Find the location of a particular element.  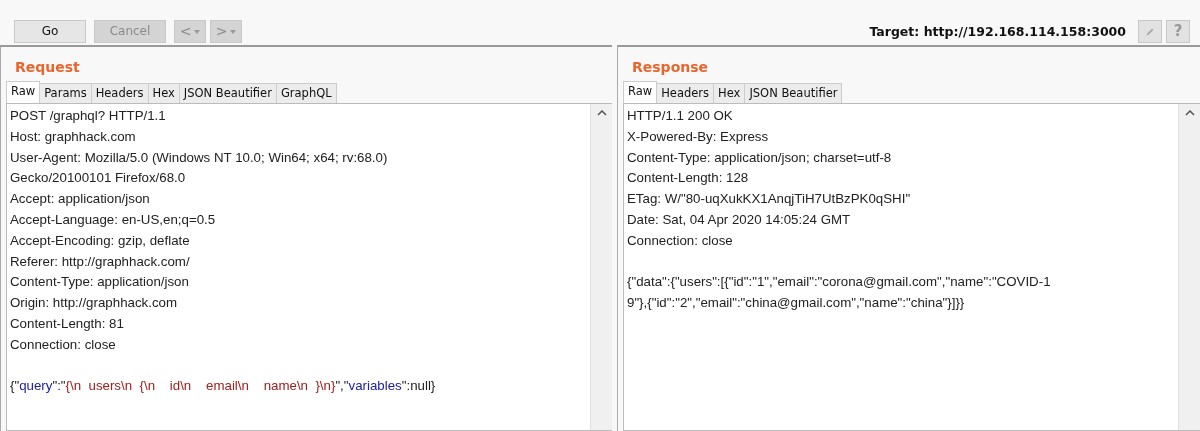

body-line: {"data":{"users":[{"id":"1","email":"corona@gmail.com","name":"COVID-1 is located at coordinates (839, 282).